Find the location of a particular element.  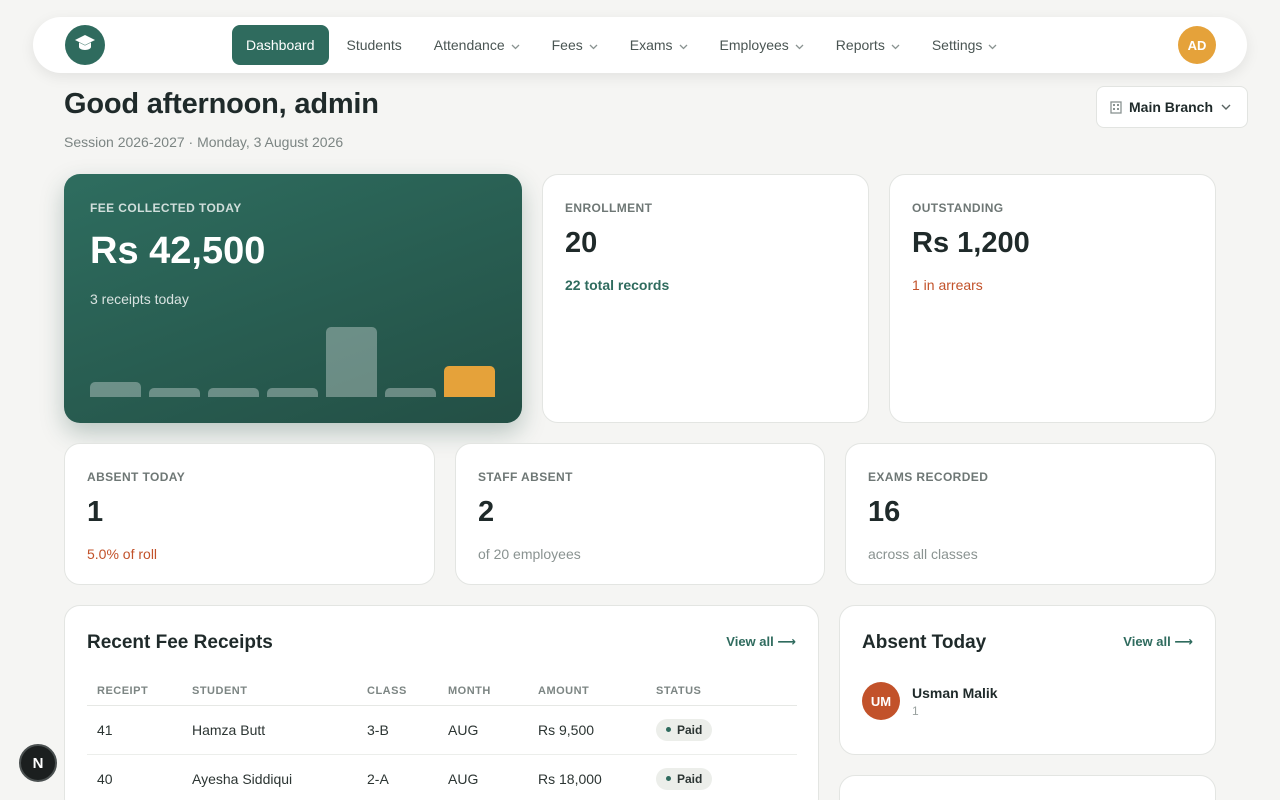

branch-selector: Main Branch is located at coordinates (1172, 107).